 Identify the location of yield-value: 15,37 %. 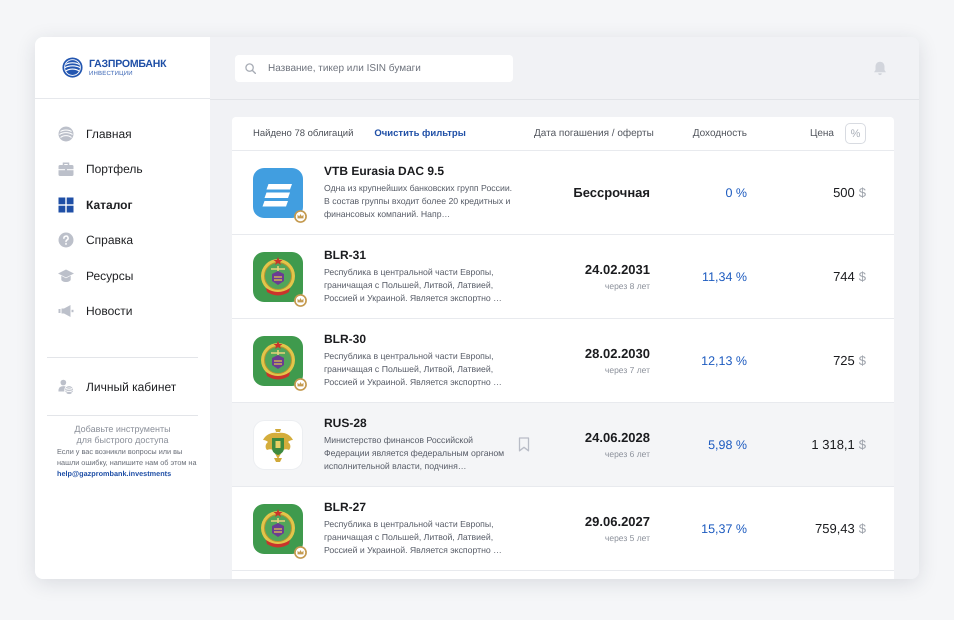
(724, 529).